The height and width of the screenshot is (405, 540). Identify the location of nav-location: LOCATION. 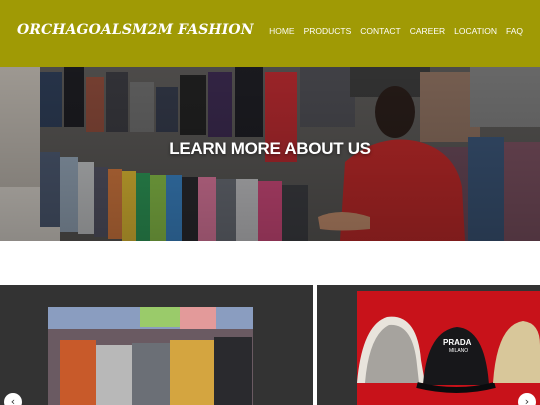
(475, 31).